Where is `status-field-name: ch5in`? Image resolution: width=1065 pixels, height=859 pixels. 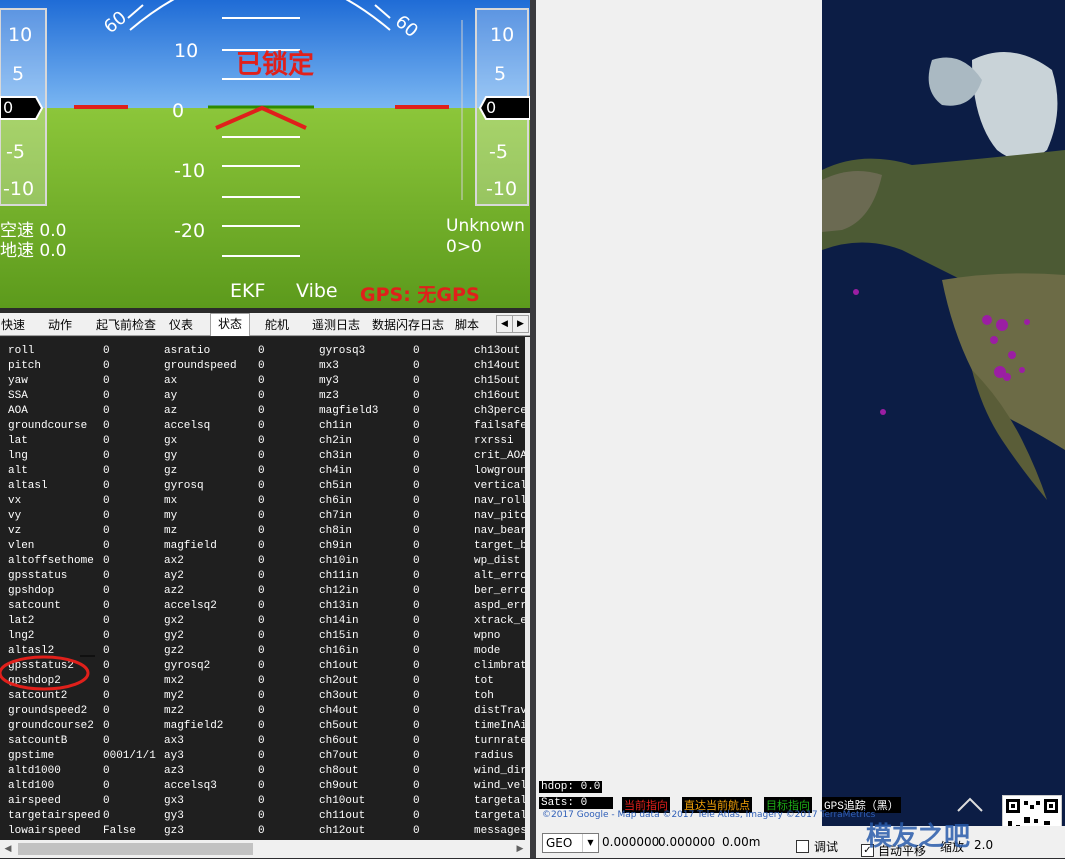
status-field-name: ch5in is located at coordinates (335, 486).